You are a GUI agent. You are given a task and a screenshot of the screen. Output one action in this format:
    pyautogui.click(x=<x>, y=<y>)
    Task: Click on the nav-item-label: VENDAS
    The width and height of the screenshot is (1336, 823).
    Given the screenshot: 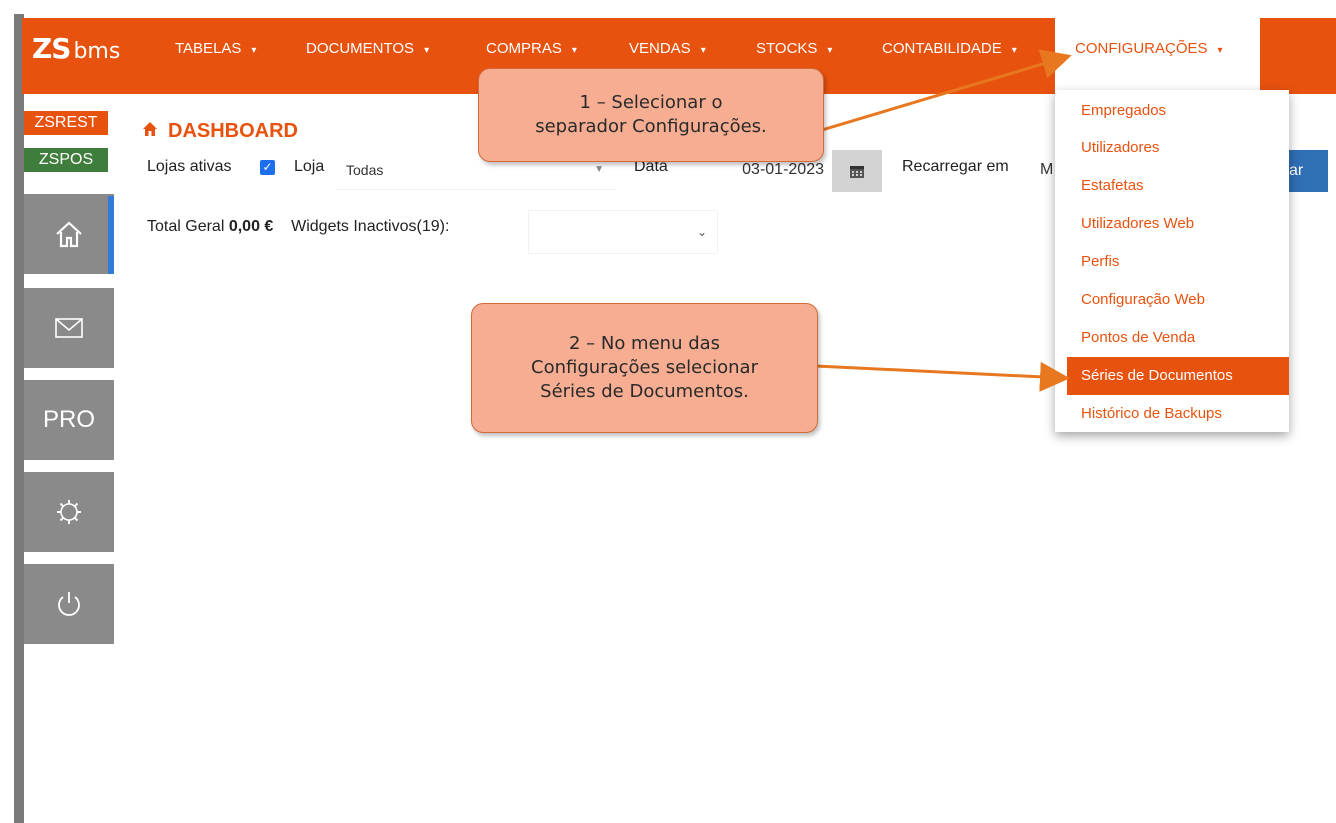 What is the action you would take?
    pyautogui.click(x=660, y=48)
    